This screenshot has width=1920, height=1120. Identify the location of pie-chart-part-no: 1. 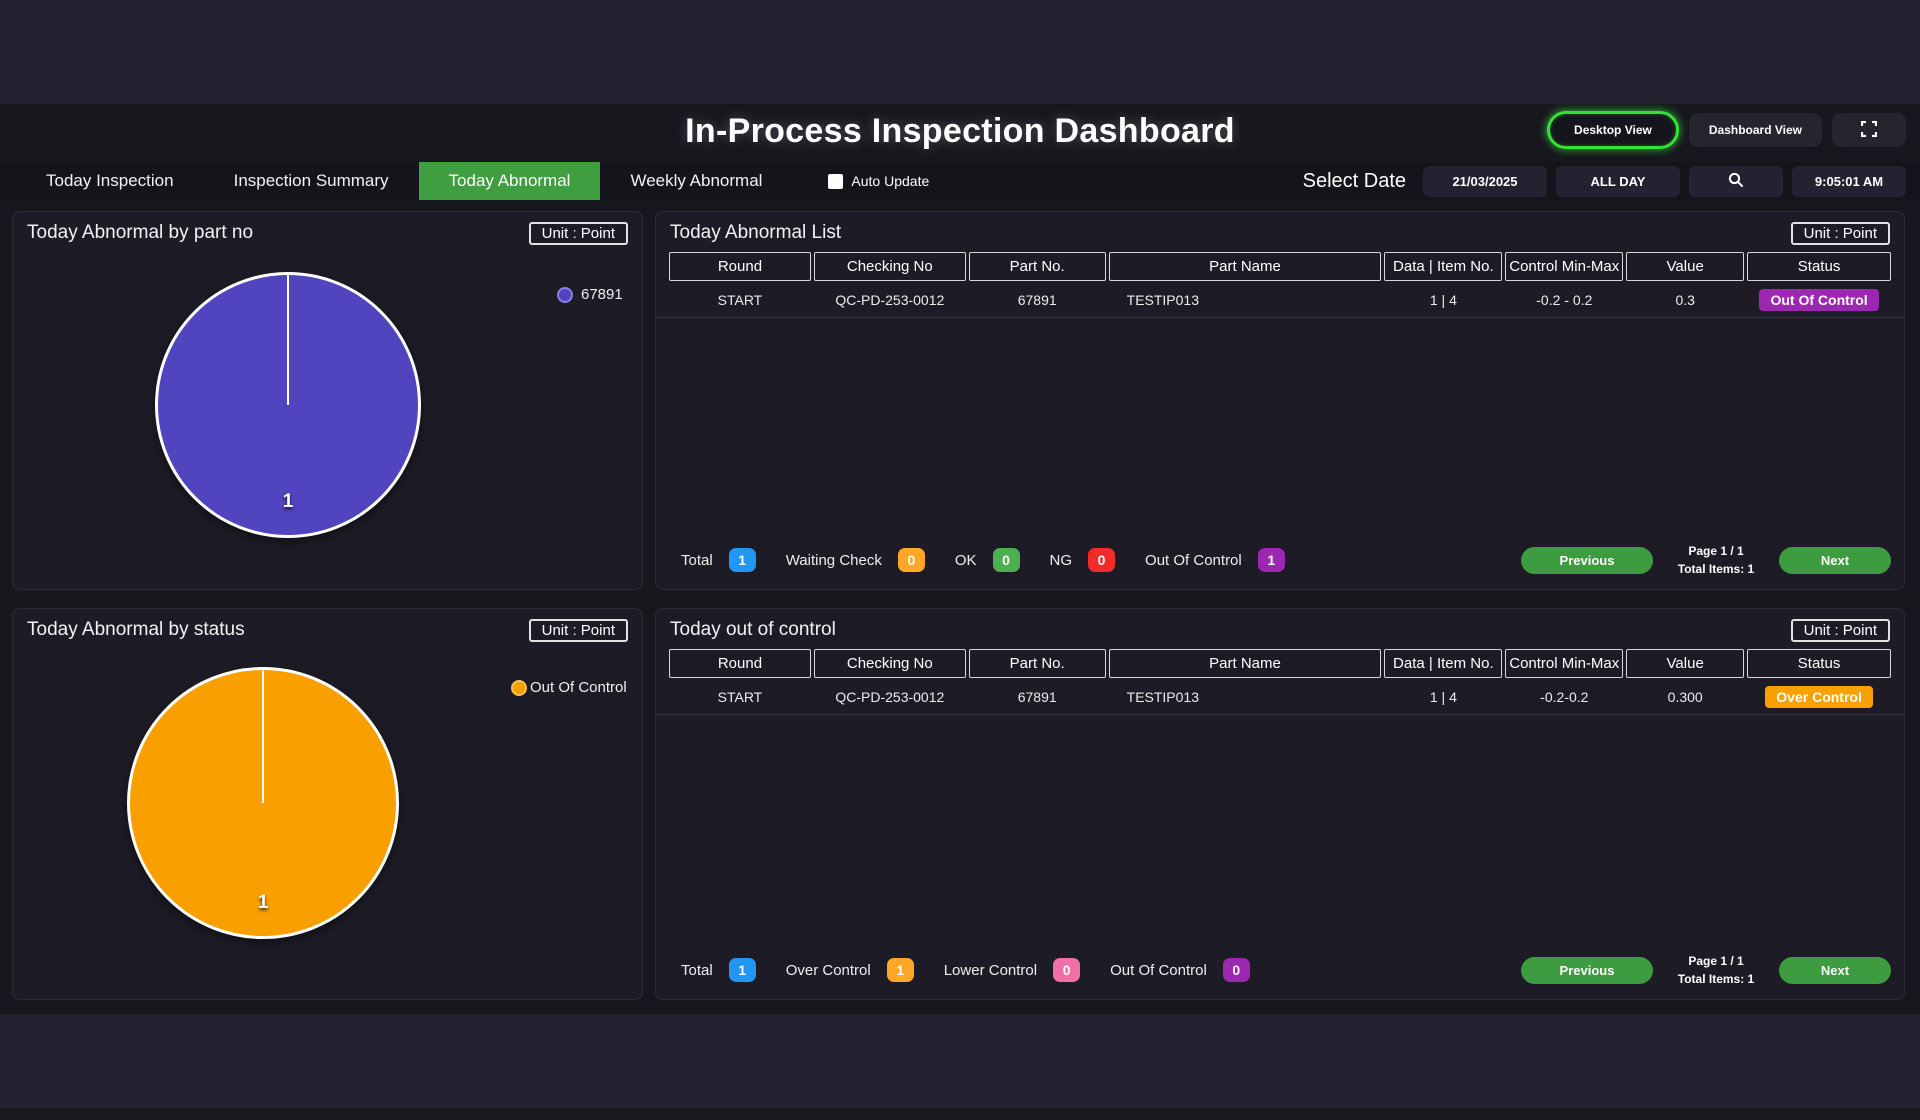
(288, 405).